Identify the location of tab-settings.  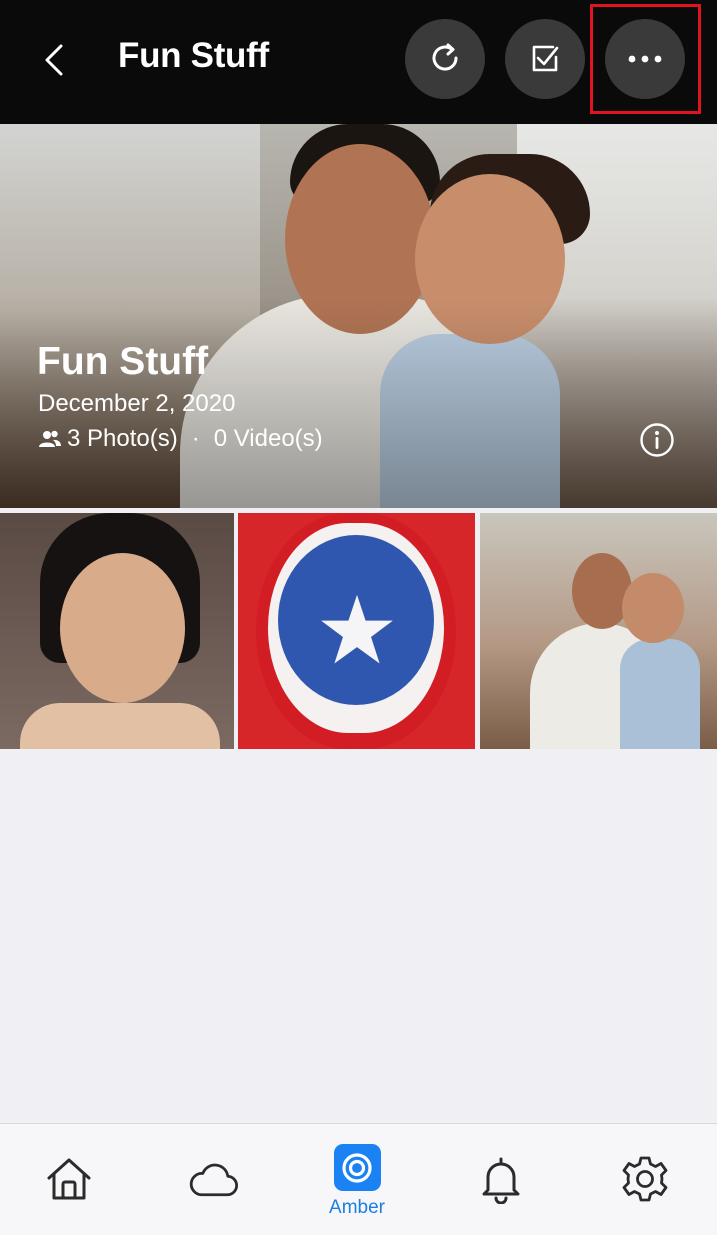
(645, 1179).